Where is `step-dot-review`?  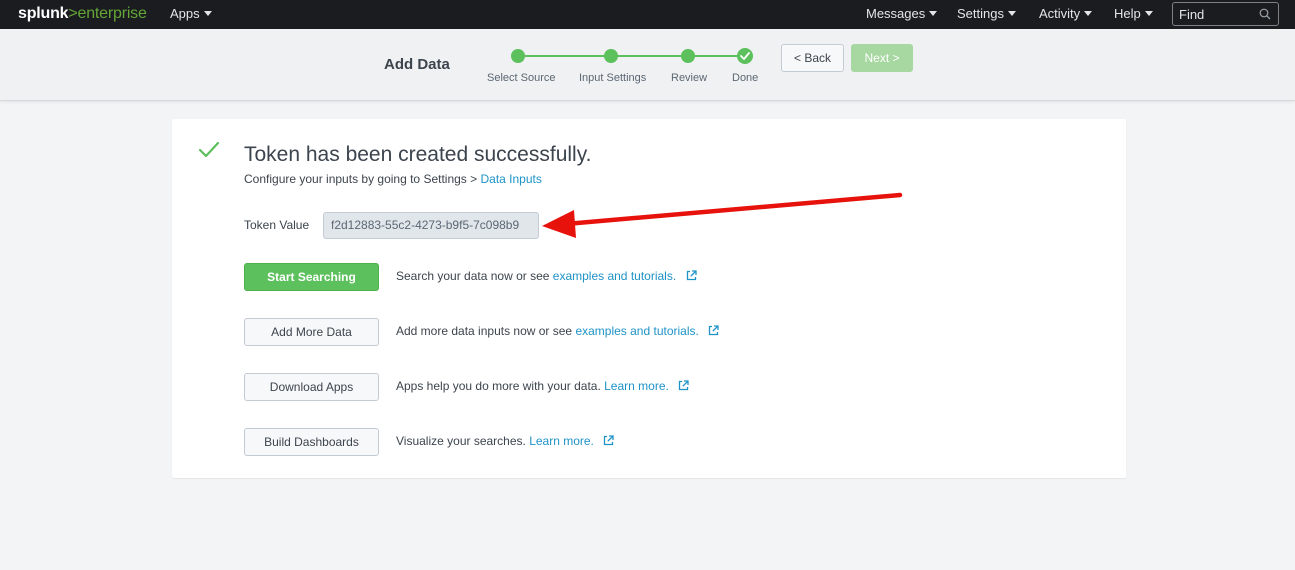 step-dot-review is located at coordinates (688, 56).